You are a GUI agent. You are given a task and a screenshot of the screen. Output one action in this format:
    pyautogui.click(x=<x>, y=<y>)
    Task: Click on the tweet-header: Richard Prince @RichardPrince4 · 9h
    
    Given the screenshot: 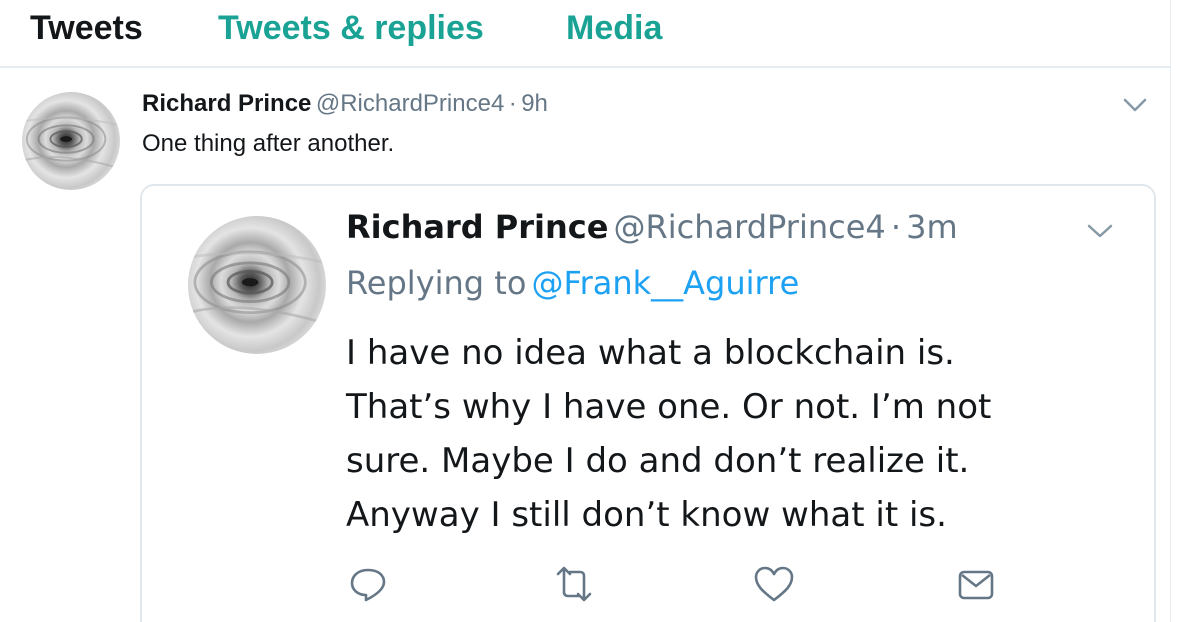 What is the action you would take?
    pyautogui.click(x=345, y=107)
    